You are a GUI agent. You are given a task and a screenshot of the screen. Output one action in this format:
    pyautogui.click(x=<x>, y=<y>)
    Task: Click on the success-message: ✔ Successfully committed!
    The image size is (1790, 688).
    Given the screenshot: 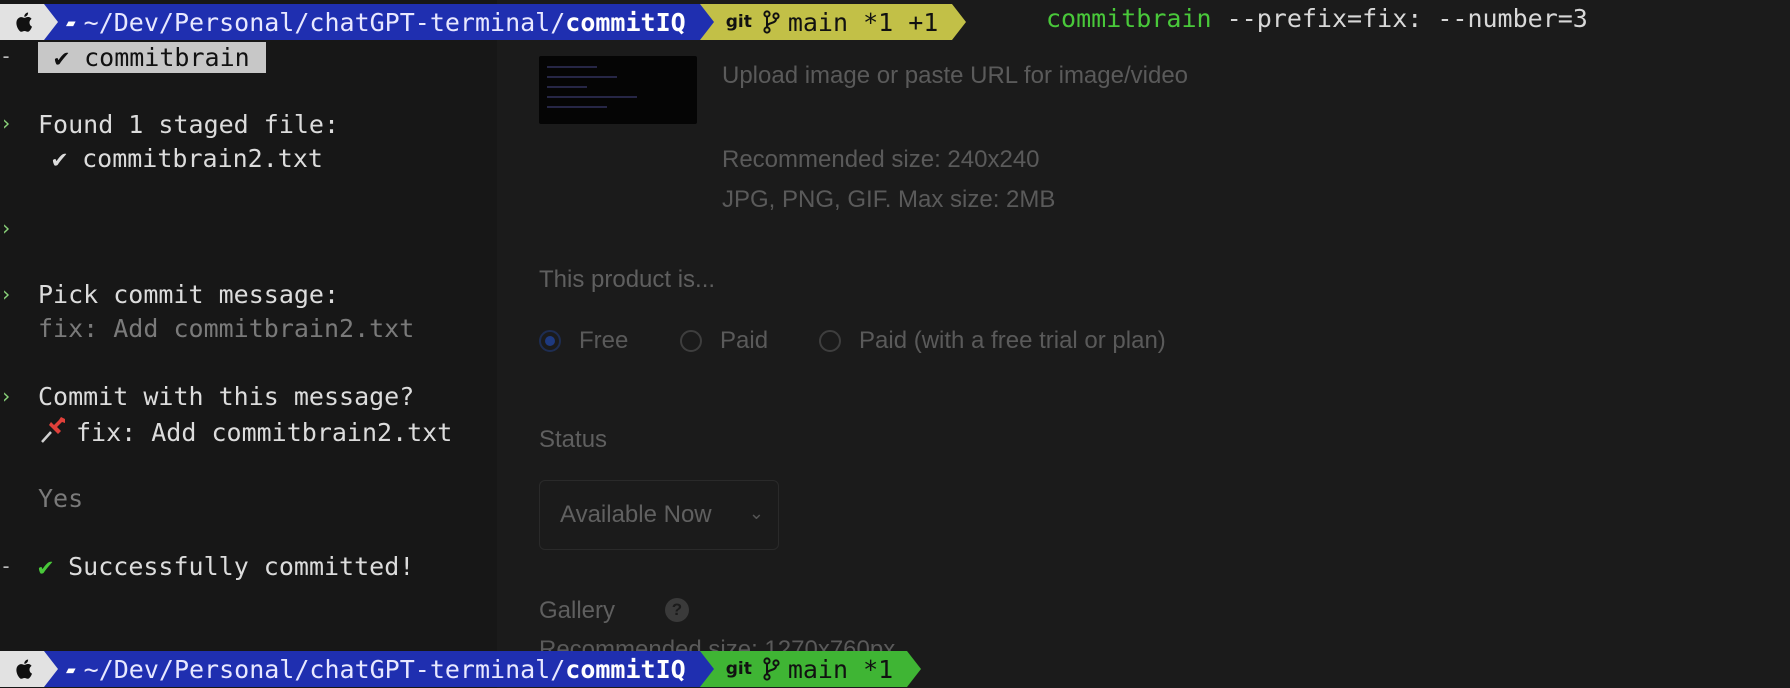 What is the action you would take?
    pyautogui.click(x=226, y=566)
    